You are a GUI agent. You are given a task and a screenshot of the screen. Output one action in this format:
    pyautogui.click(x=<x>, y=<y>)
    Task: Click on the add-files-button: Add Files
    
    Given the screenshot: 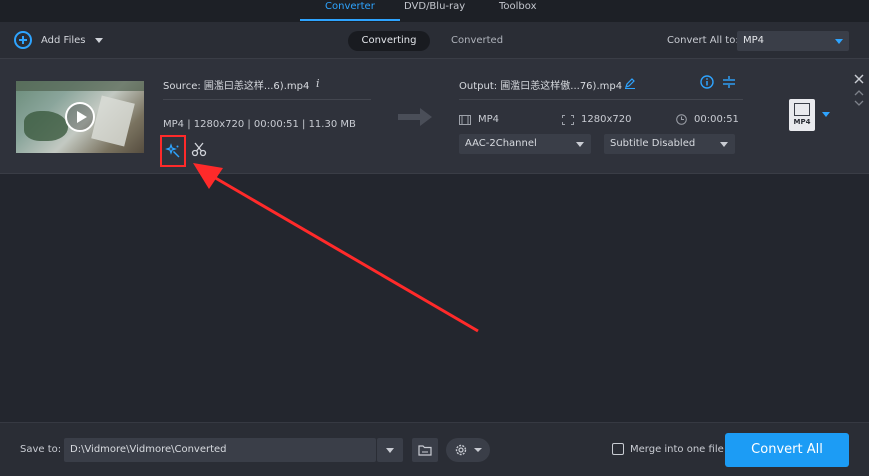 What is the action you would take?
    pyautogui.click(x=59, y=40)
    